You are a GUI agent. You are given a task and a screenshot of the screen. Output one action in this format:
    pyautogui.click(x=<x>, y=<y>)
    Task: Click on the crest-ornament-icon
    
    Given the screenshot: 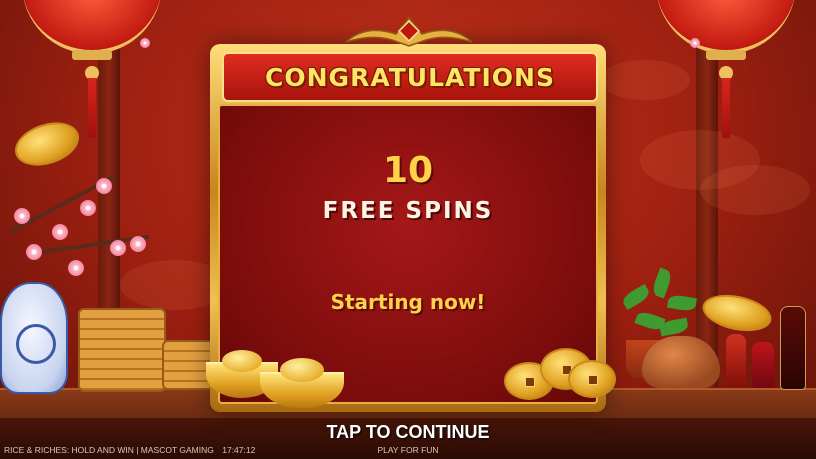 What is the action you would take?
    pyautogui.click(x=409, y=31)
    